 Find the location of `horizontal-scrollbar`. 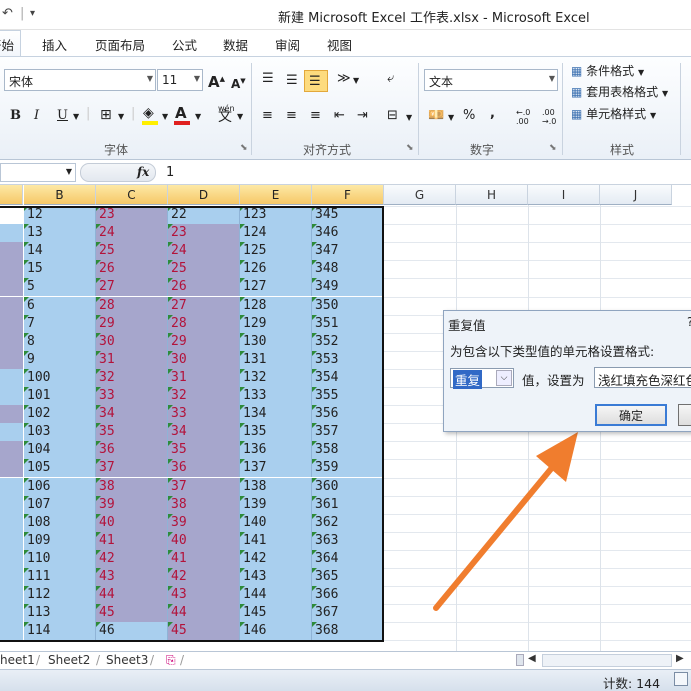

horizontal-scrollbar is located at coordinates (607, 660).